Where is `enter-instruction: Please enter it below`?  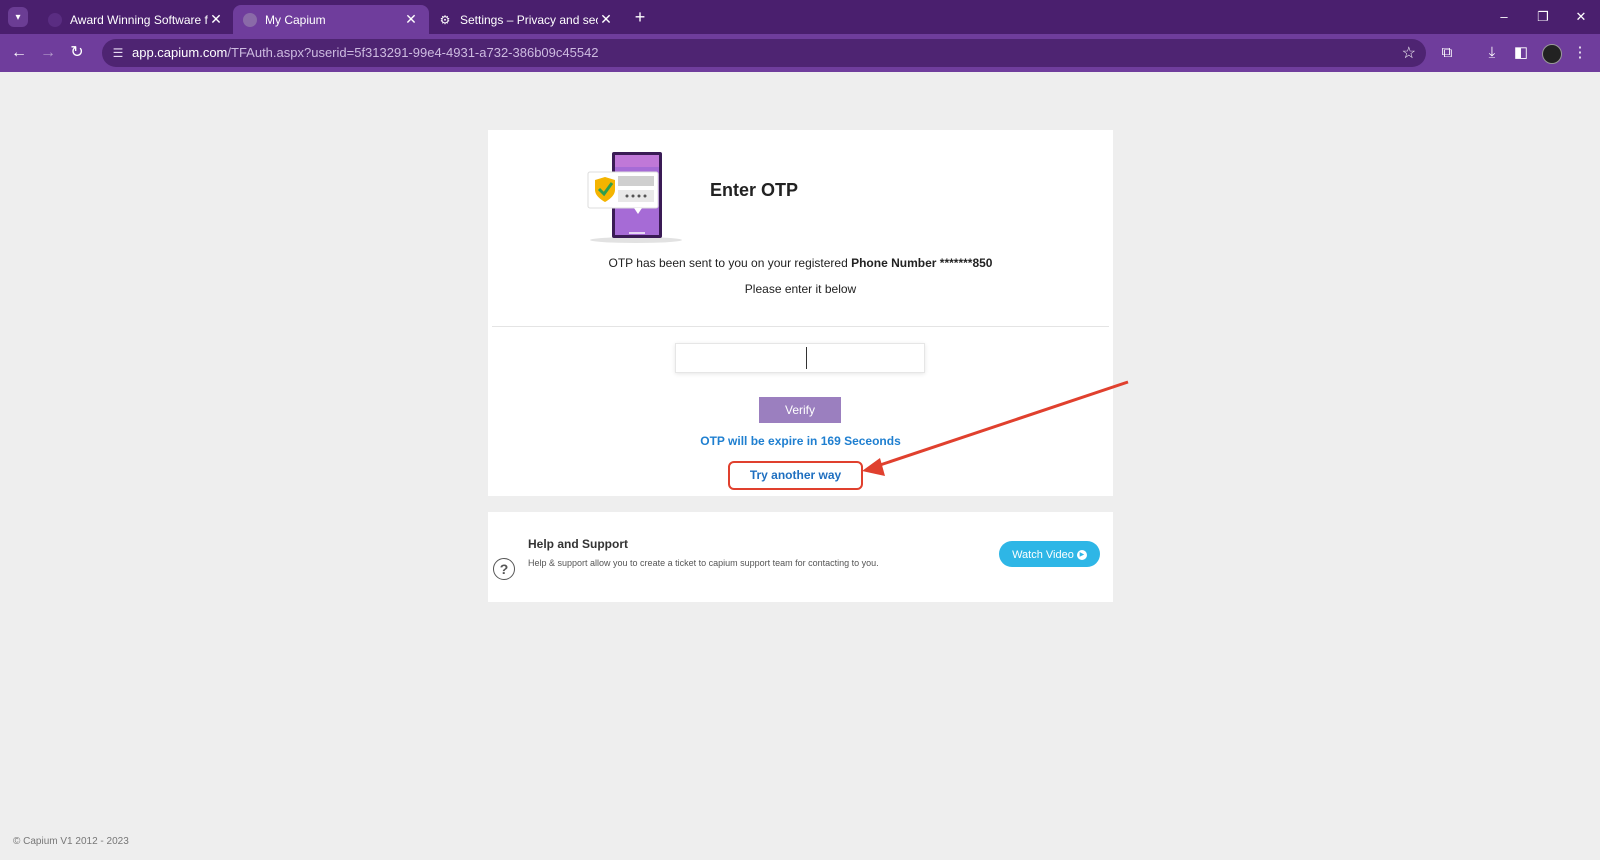 enter-instruction: Please enter it below is located at coordinates (800, 289).